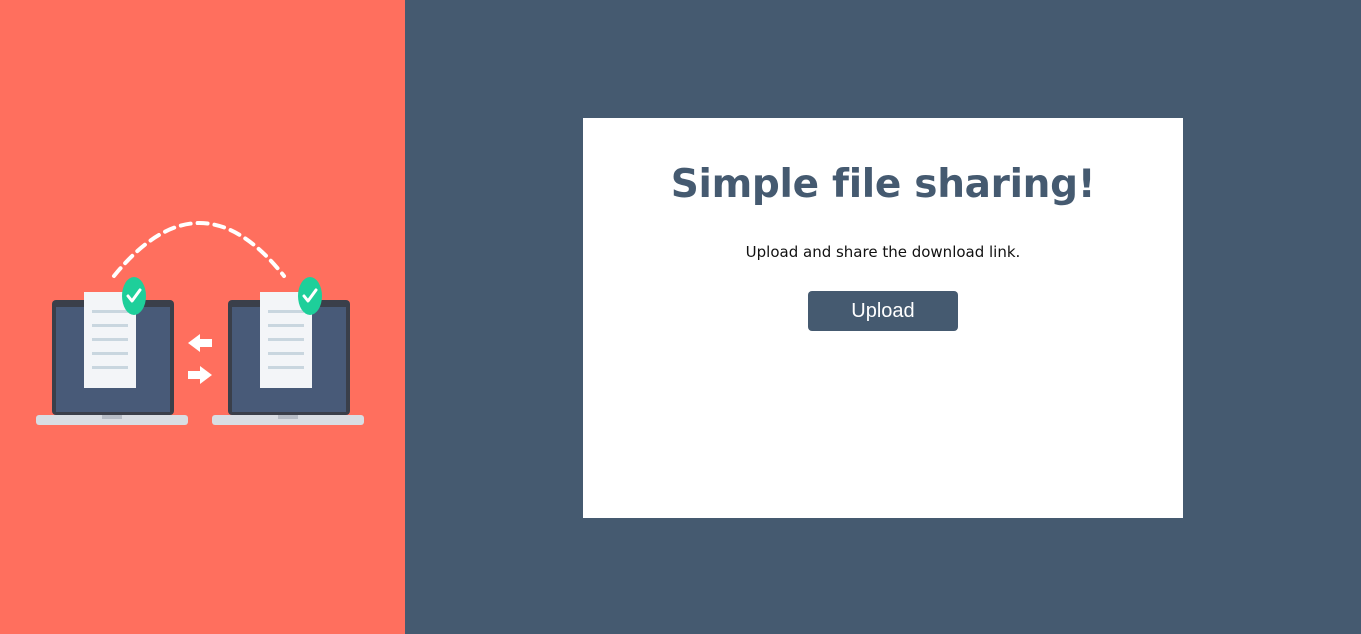 Image resolution: width=1361 pixels, height=634 pixels. I want to click on arrow-left-icon, so click(200, 343).